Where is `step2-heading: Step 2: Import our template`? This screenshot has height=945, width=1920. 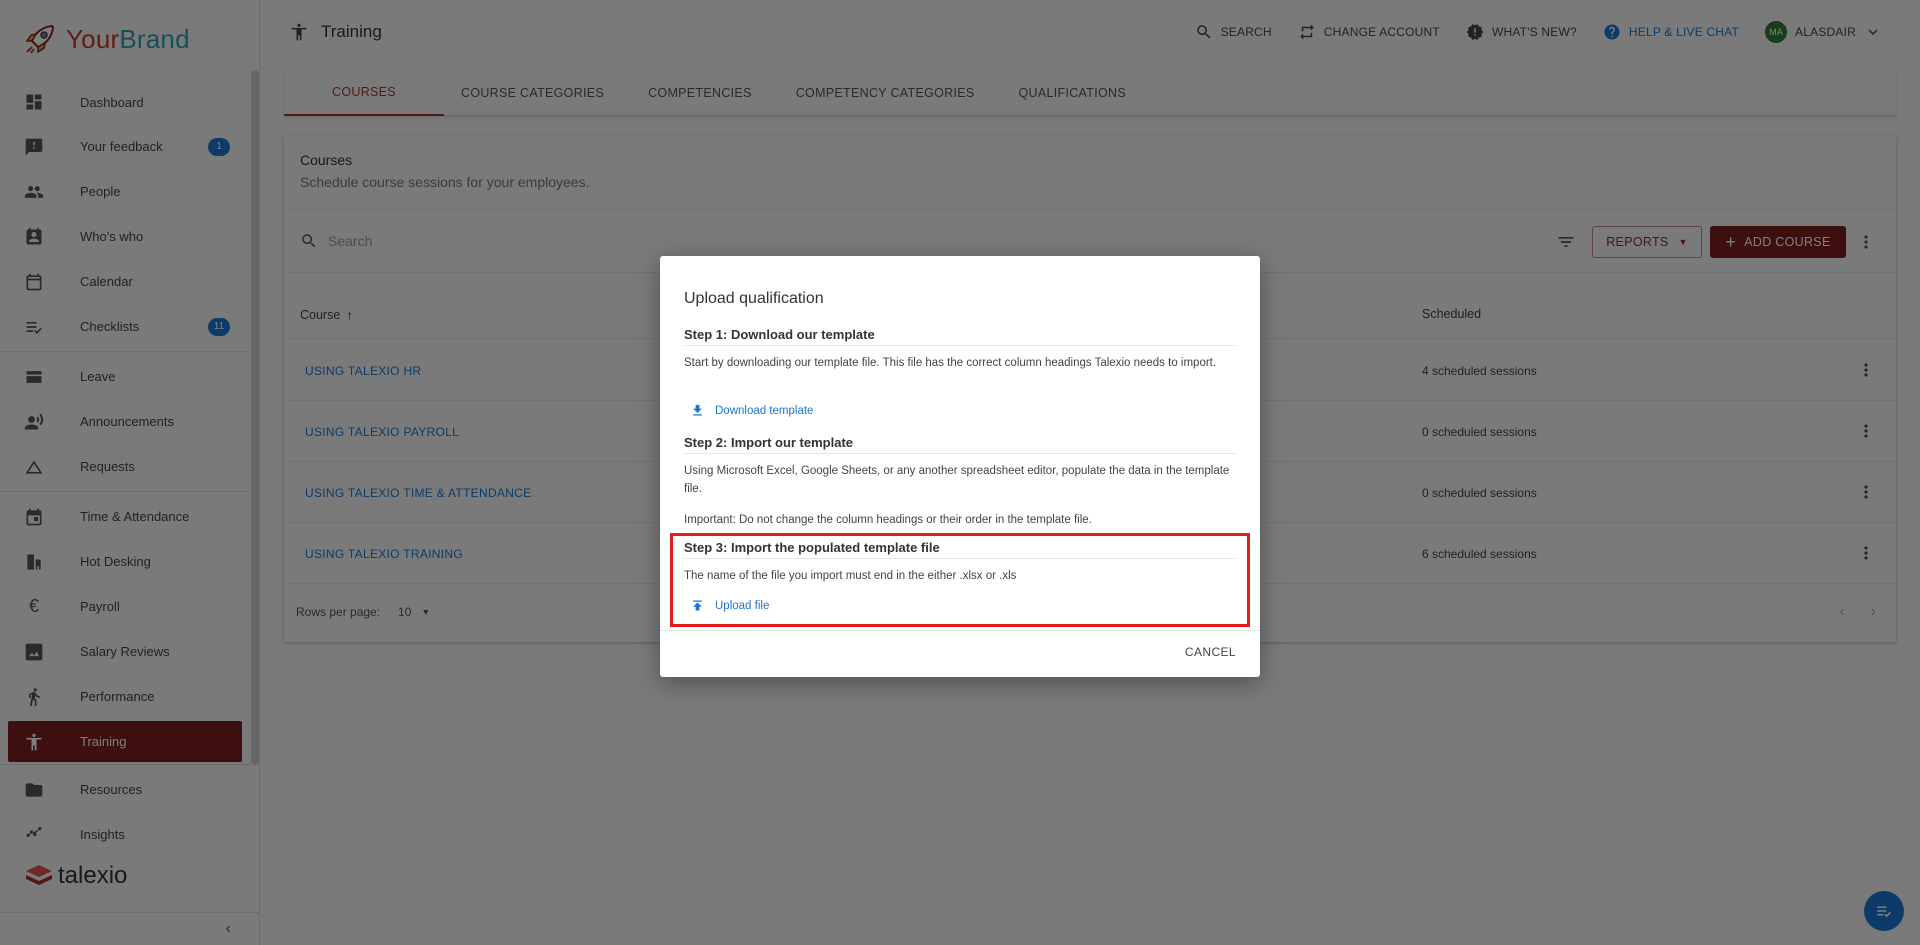
step2-heading: Step 2: Import our template is located at coordinates (960, 444).